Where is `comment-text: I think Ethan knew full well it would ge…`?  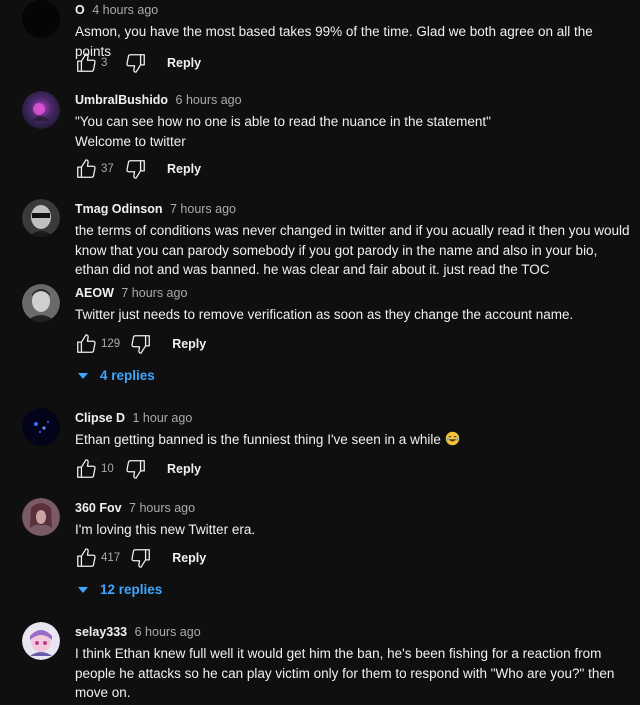
comment-text: I think Ethan knew full well it would ge… is located at coordinates (345, 673).